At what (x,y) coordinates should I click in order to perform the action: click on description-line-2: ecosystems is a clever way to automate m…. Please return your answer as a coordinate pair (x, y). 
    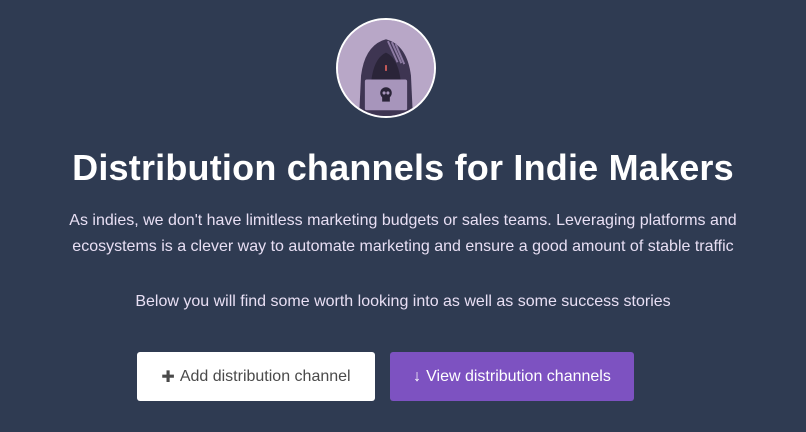
    Looking at the image, I should click on (403, 246).